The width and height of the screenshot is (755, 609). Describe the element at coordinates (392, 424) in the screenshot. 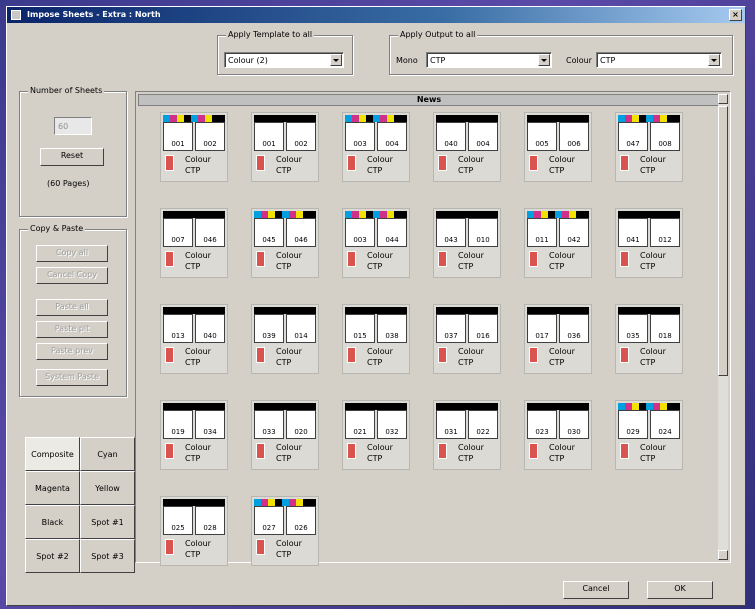

I see `page-thumbnail: 032` at that location.